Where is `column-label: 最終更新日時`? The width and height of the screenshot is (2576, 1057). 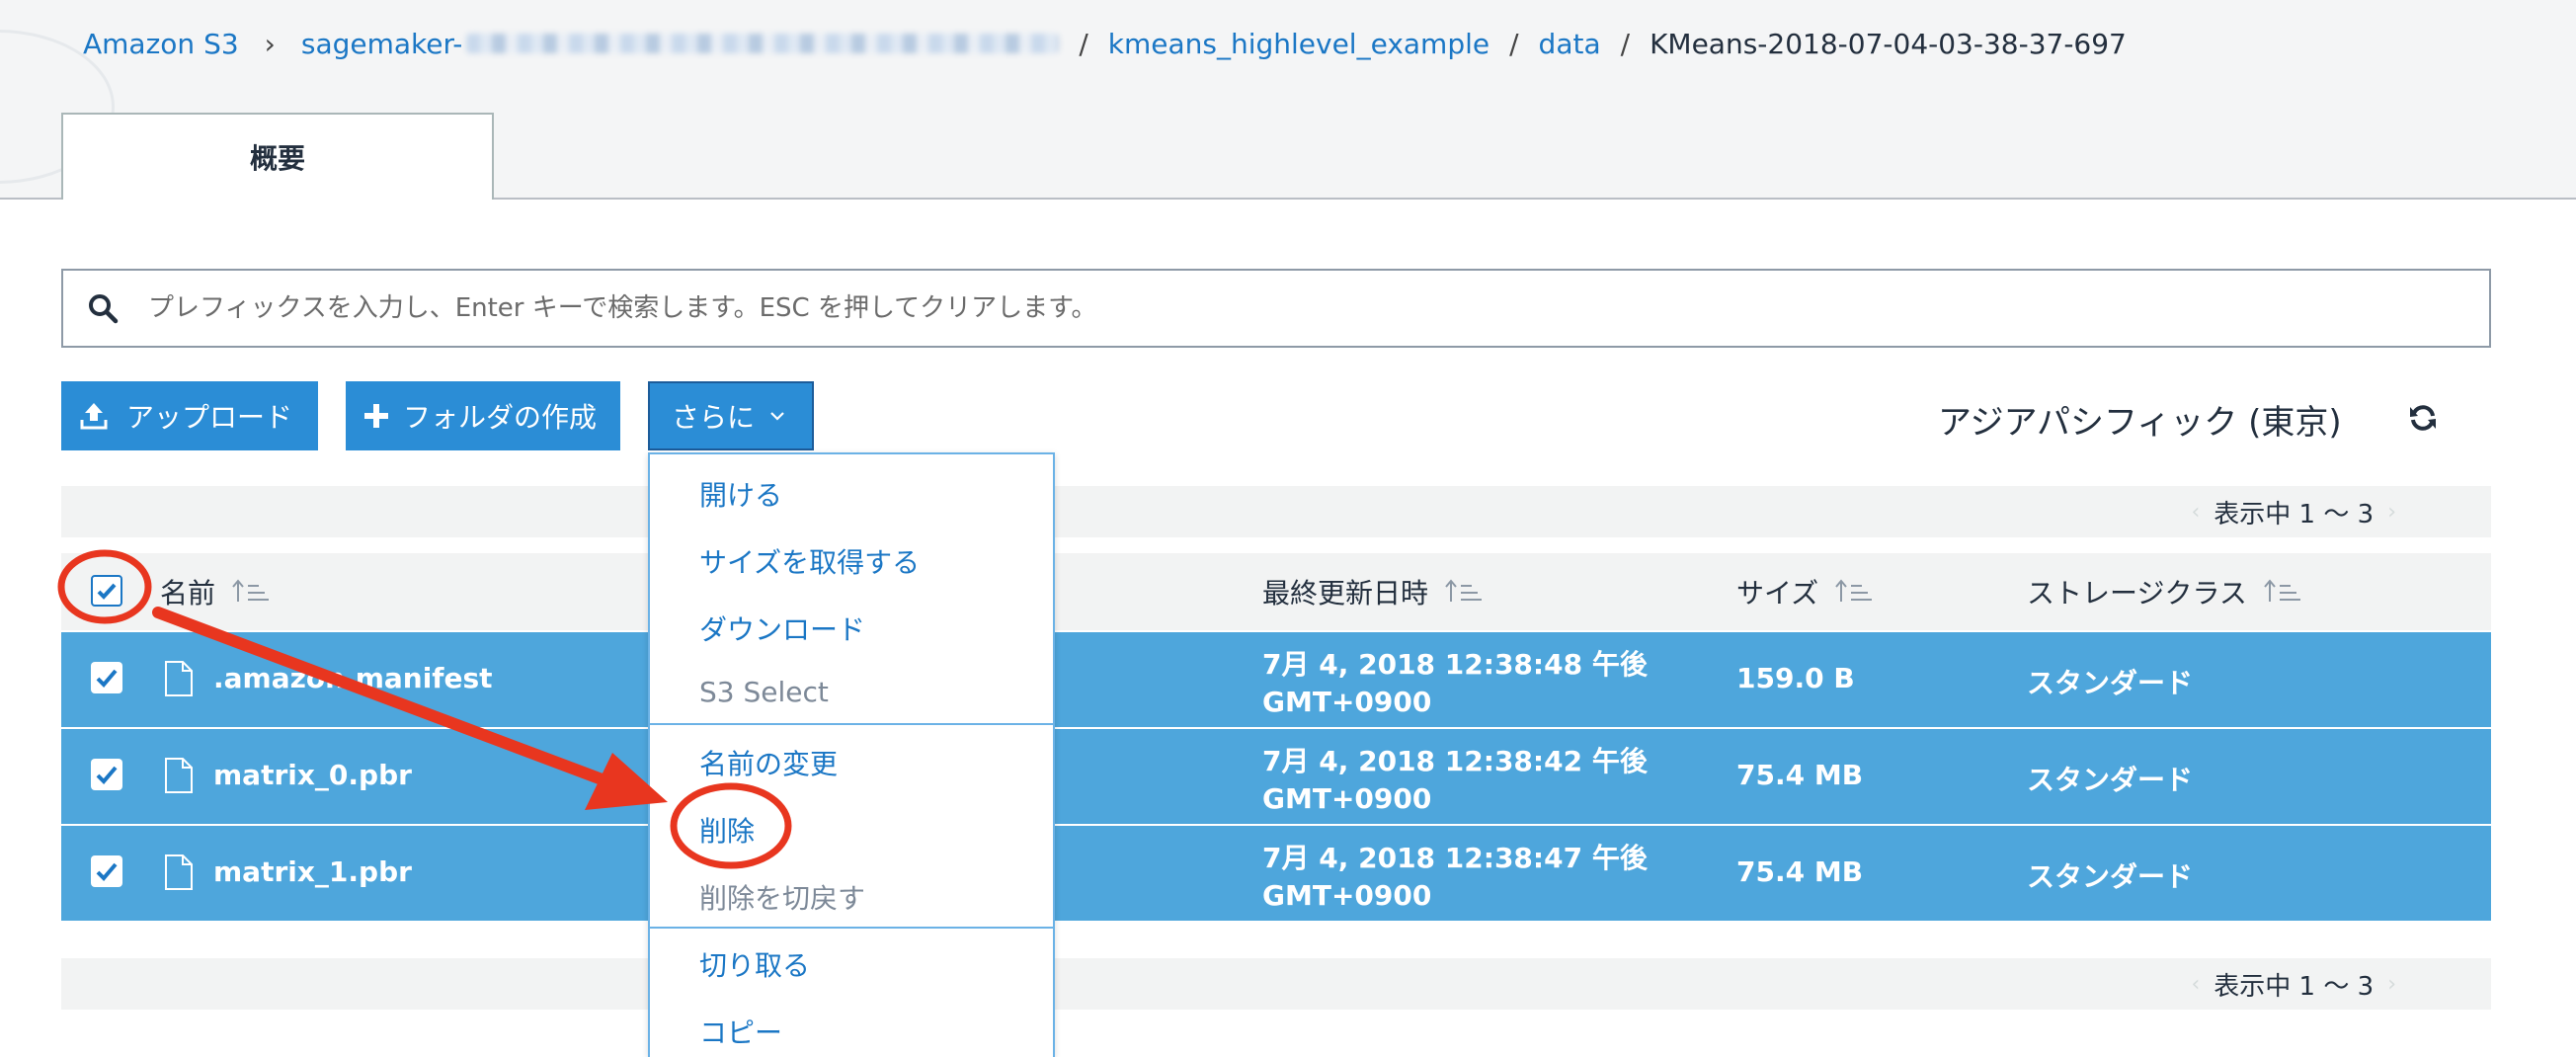 column-label: 最終更新日時 is located at coordinates (1345, 593).